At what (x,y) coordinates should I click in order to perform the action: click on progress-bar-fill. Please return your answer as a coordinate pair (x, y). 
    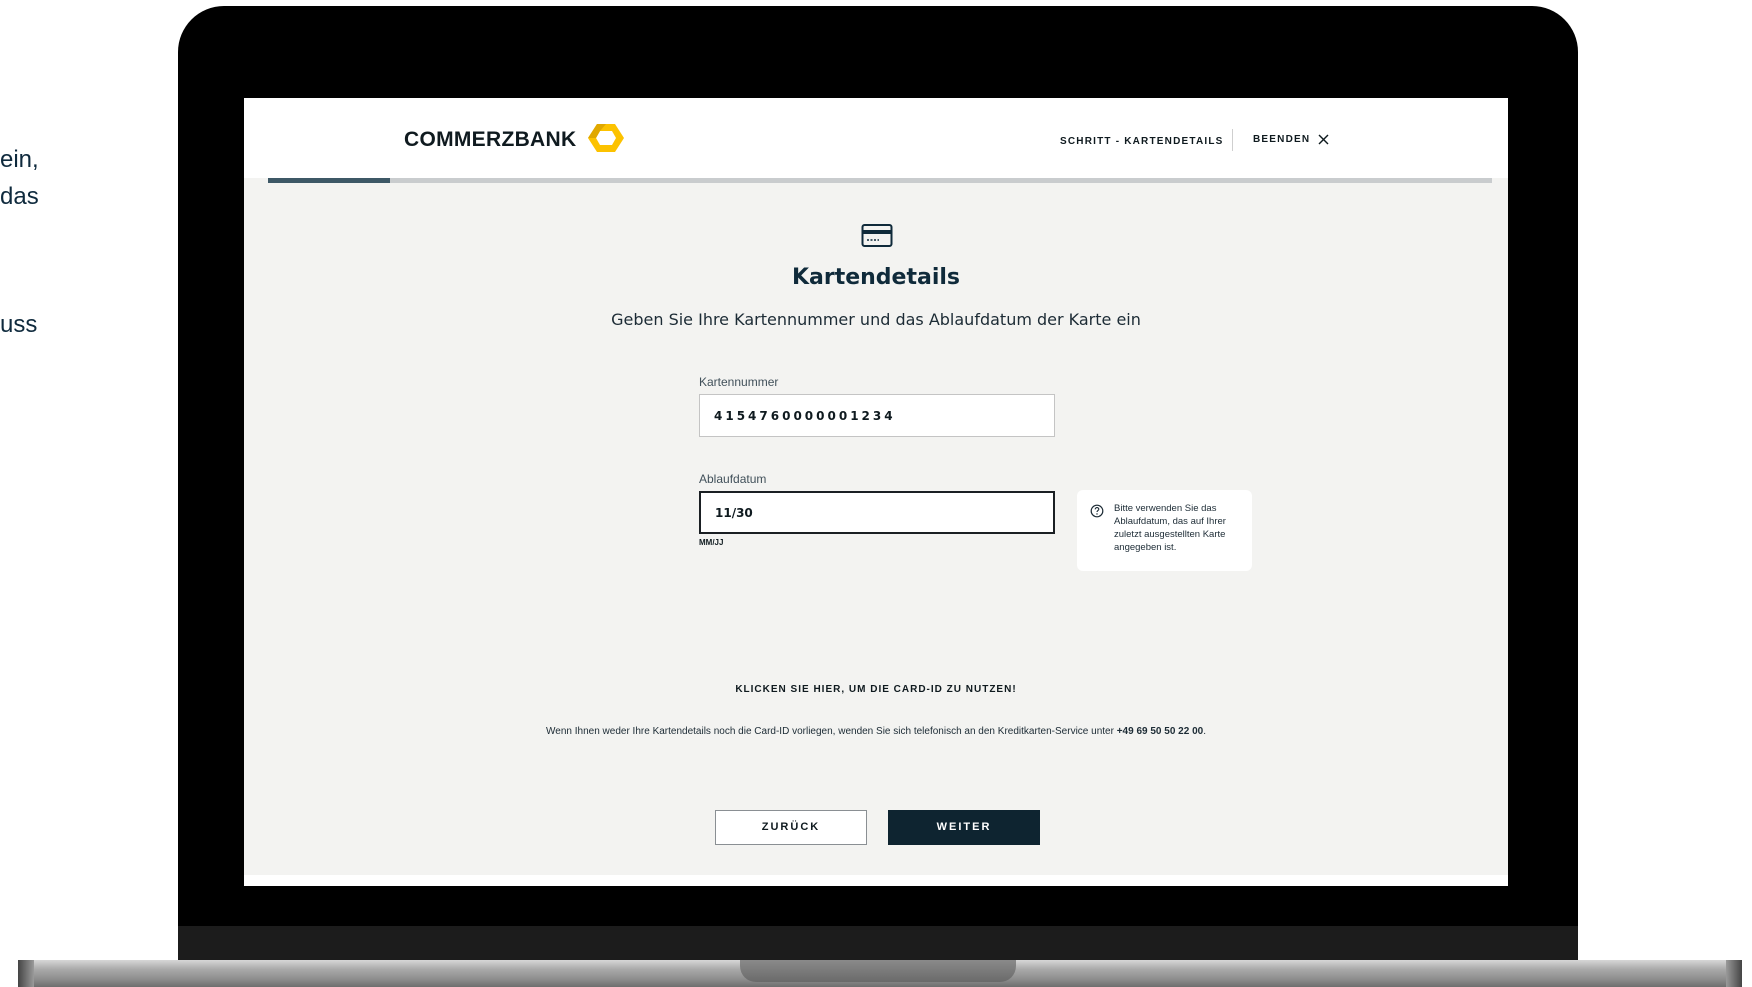
    Looking at the image, I should click on (329, 180).